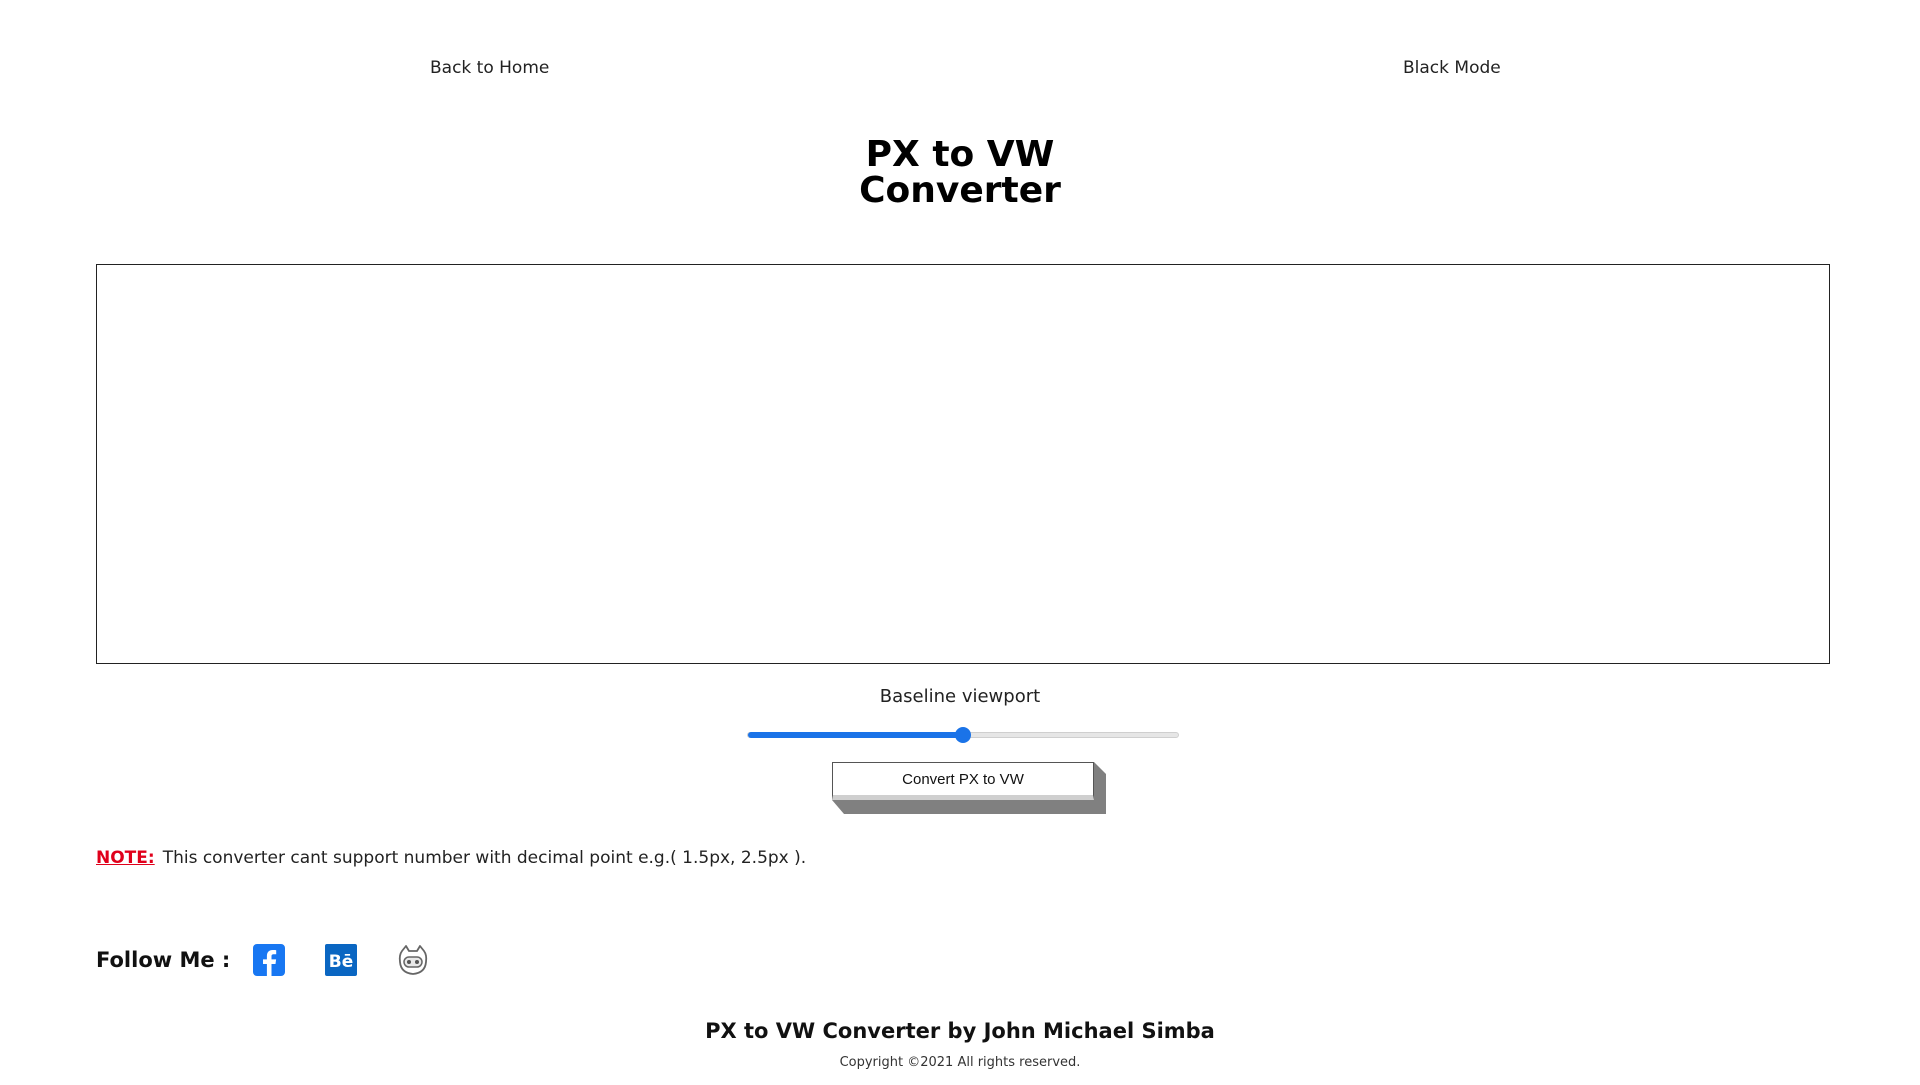  Describe the element at coordinates (1452, 68) in the screenshot. I see `black-mode-toggle: Black Mode` at that location.